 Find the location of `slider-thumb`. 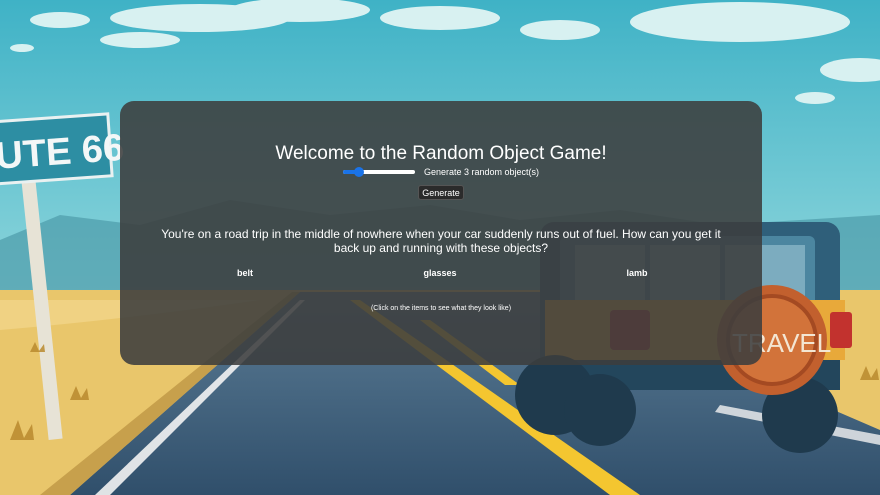

slider-thumb is located at coordinates (358, 172).